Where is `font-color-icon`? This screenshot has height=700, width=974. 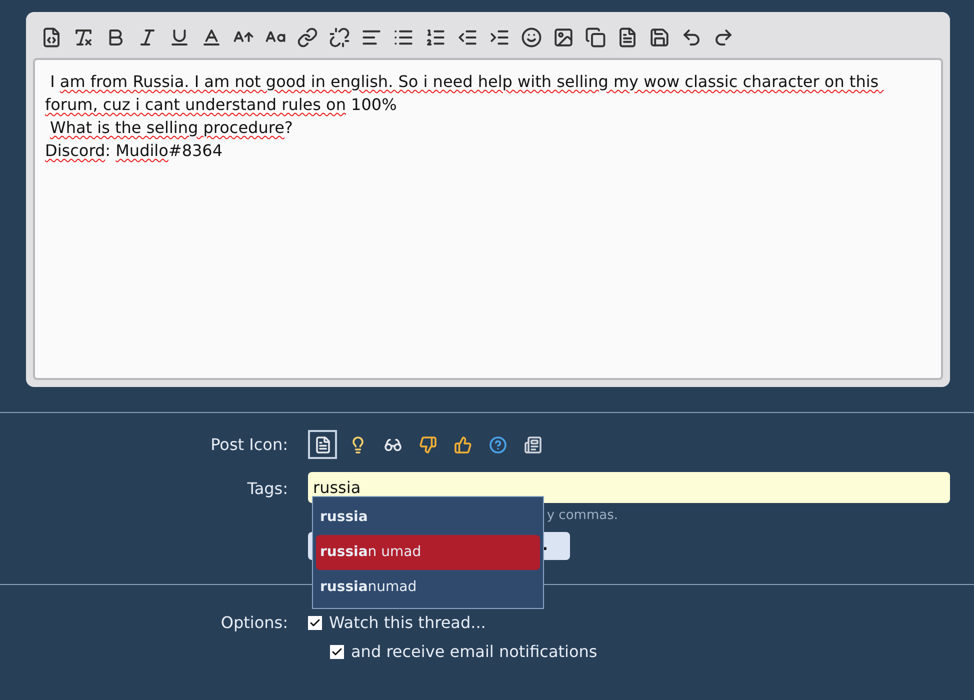
font-color-icon is located at coordinates (211, 37).